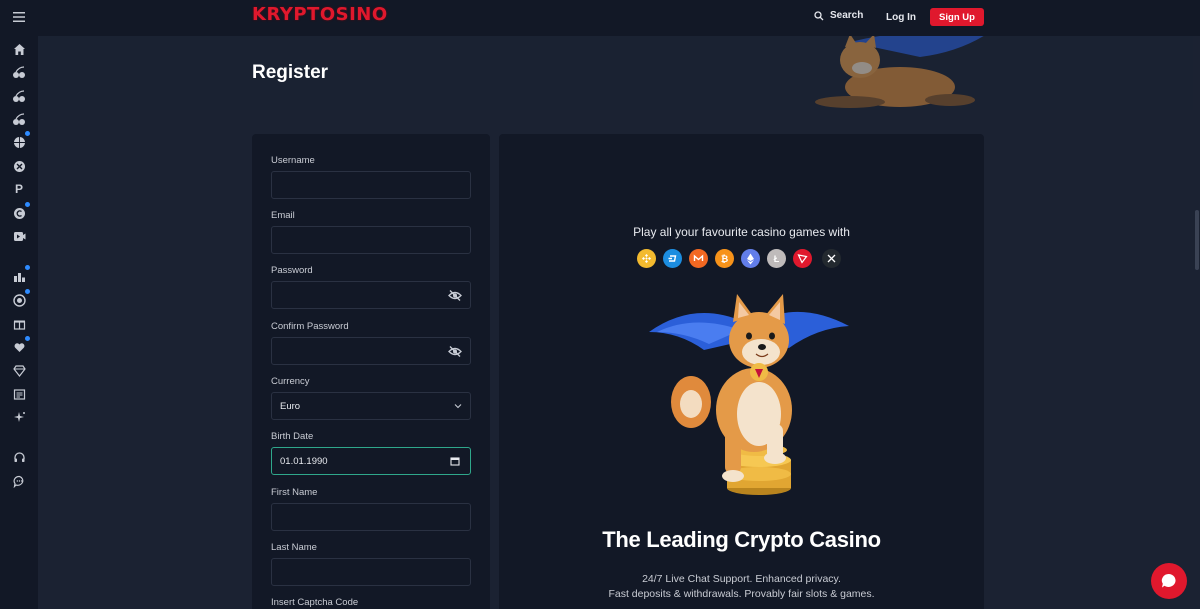 The height and width of the screenshot is (609, 1200). Describe the element at coordinates (371, 240) in the screenshot. I see `email-input` at that location.